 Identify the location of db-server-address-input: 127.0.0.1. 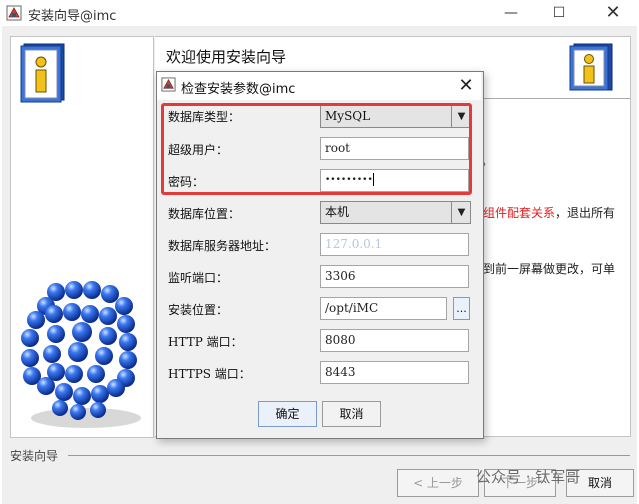
(394, 244).